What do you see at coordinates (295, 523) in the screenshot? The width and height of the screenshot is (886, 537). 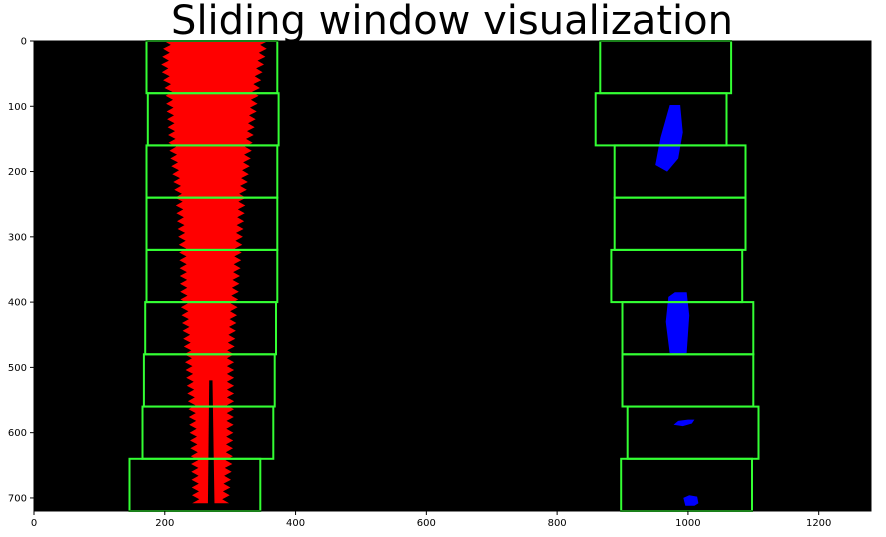 I see `x-tick-label: 400` at bounding box center [295, 523].